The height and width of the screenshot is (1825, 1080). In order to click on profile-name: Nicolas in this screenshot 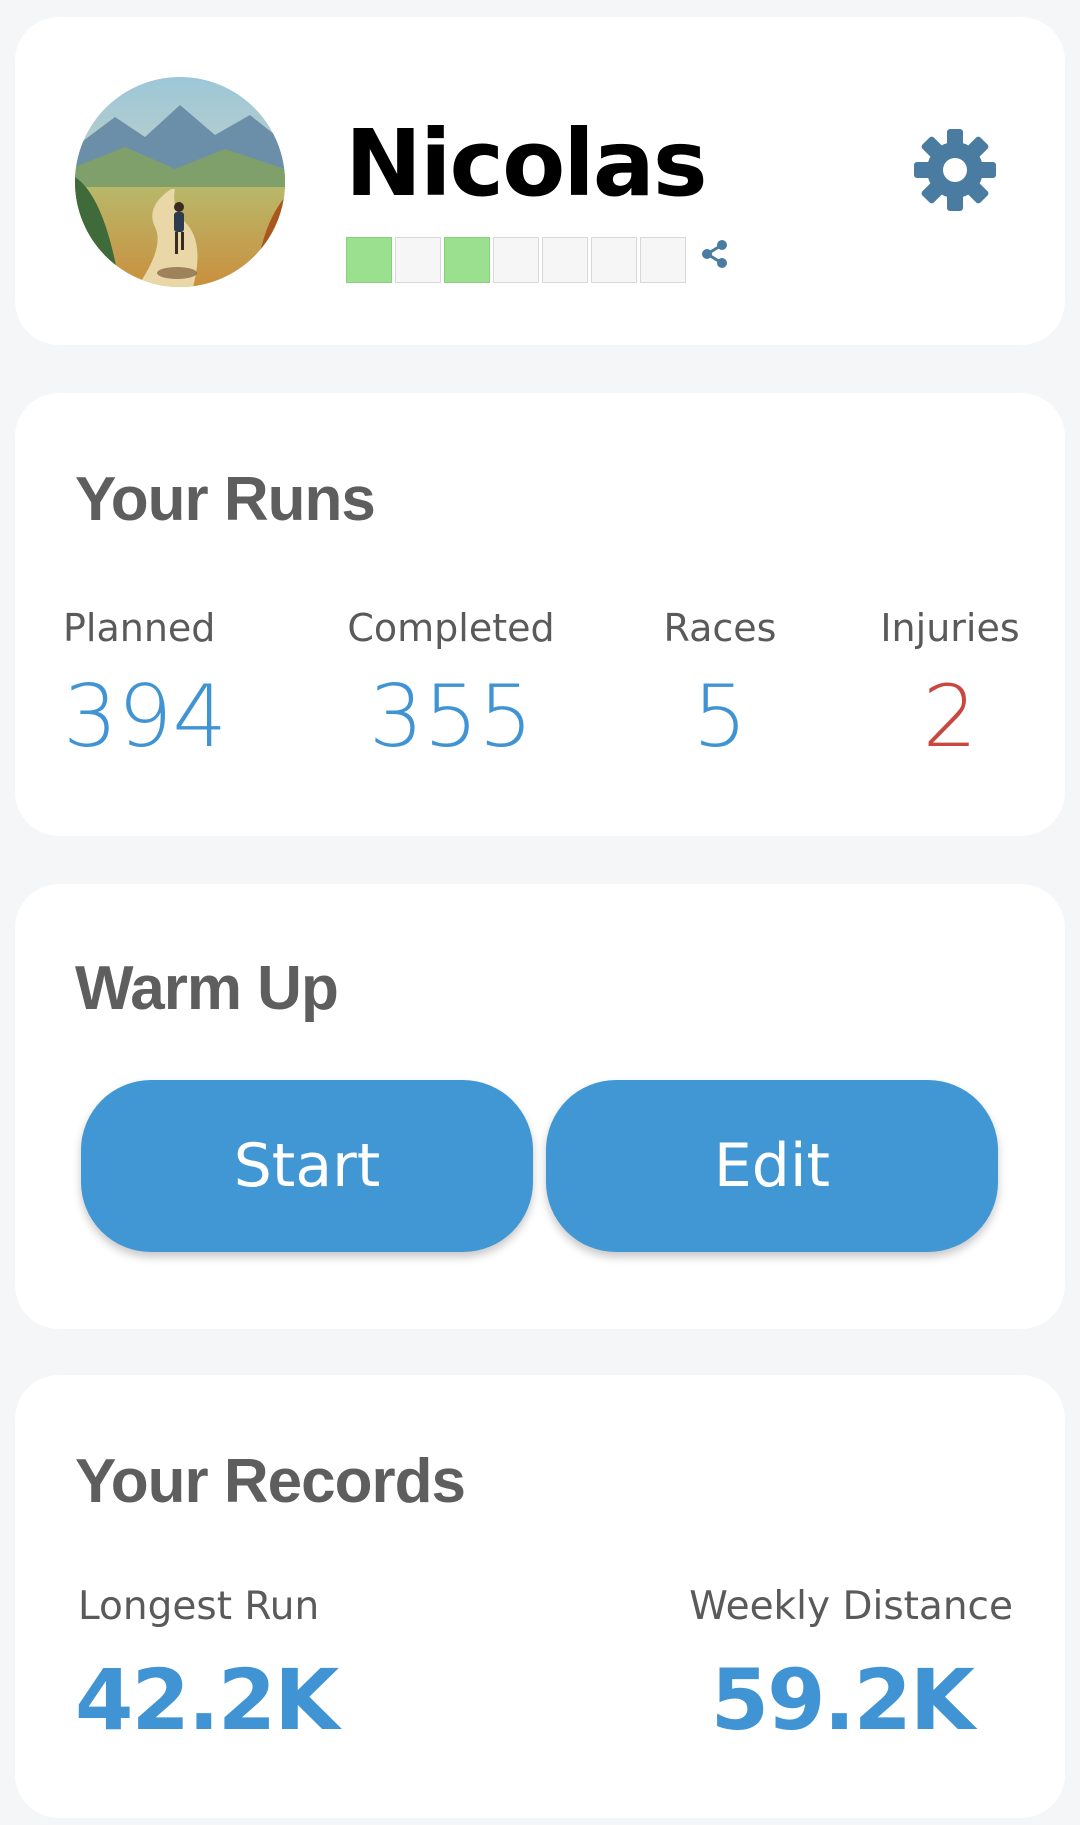, I will do `click(526, 163)`.